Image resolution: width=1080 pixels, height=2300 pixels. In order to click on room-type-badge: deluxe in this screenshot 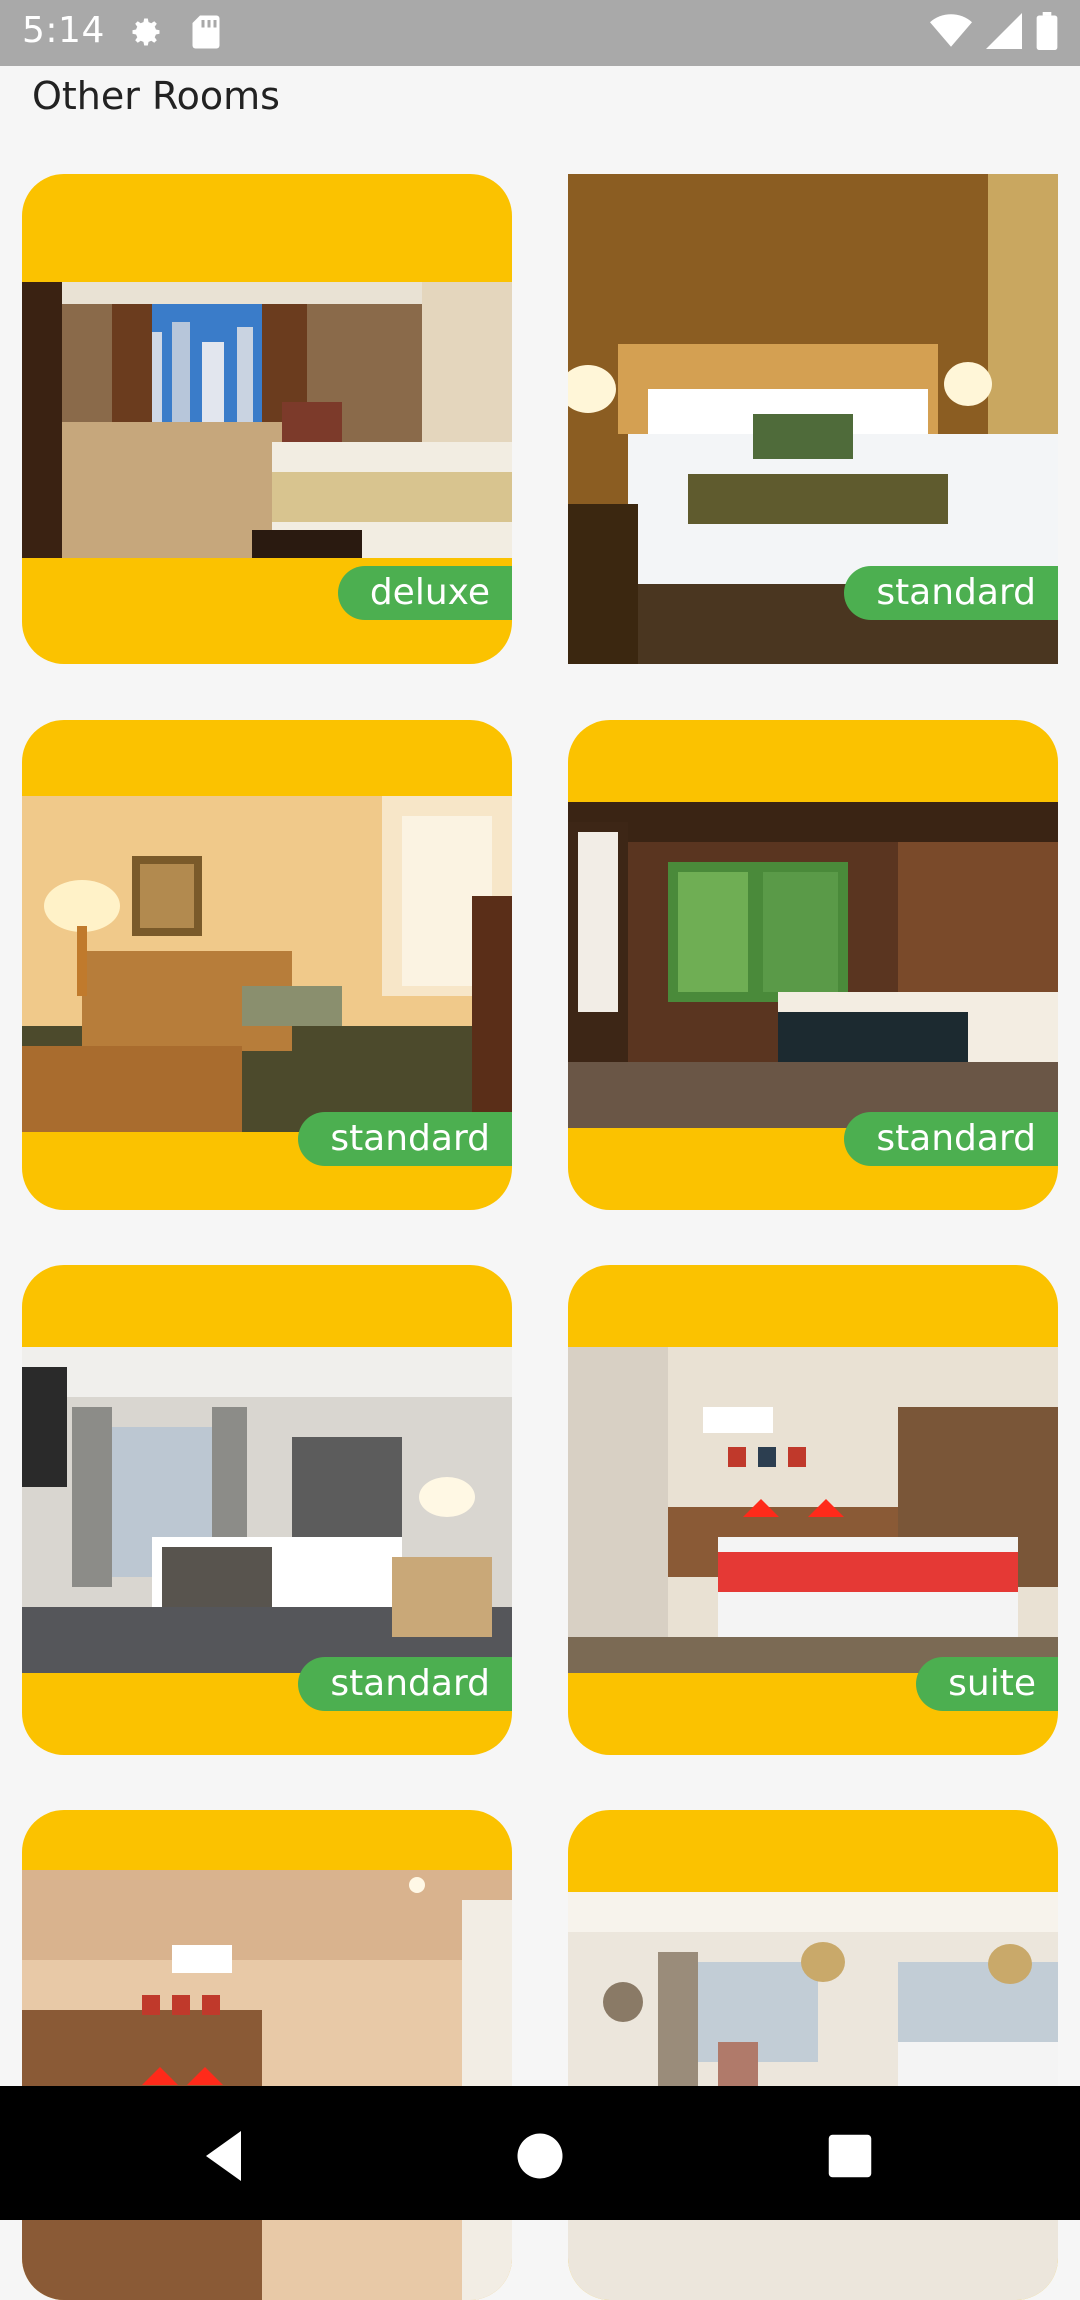, I will do `click(424, 593)`.